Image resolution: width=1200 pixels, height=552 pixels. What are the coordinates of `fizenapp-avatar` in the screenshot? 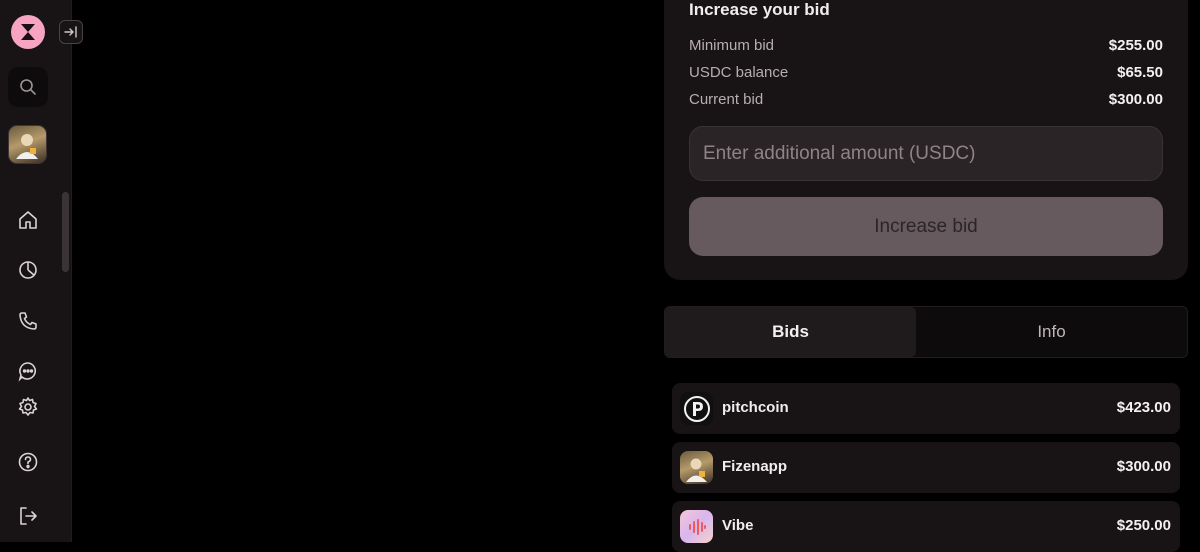 It's located at (696, 467).